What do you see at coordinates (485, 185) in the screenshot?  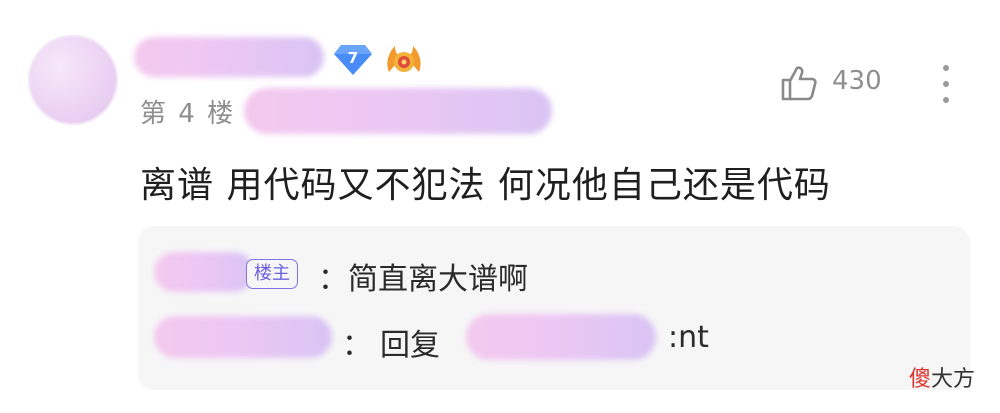 I see `post-content: 离谱 用代码又不犯法 何况他自己还是代码` at bounding box center [485, 185].